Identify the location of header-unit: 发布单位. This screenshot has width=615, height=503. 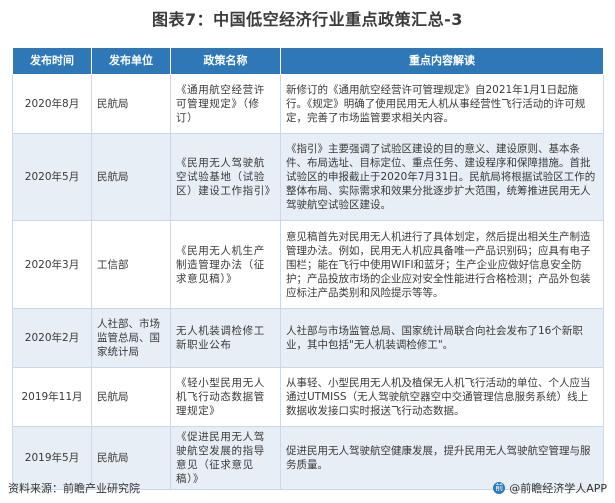
(131, 61).